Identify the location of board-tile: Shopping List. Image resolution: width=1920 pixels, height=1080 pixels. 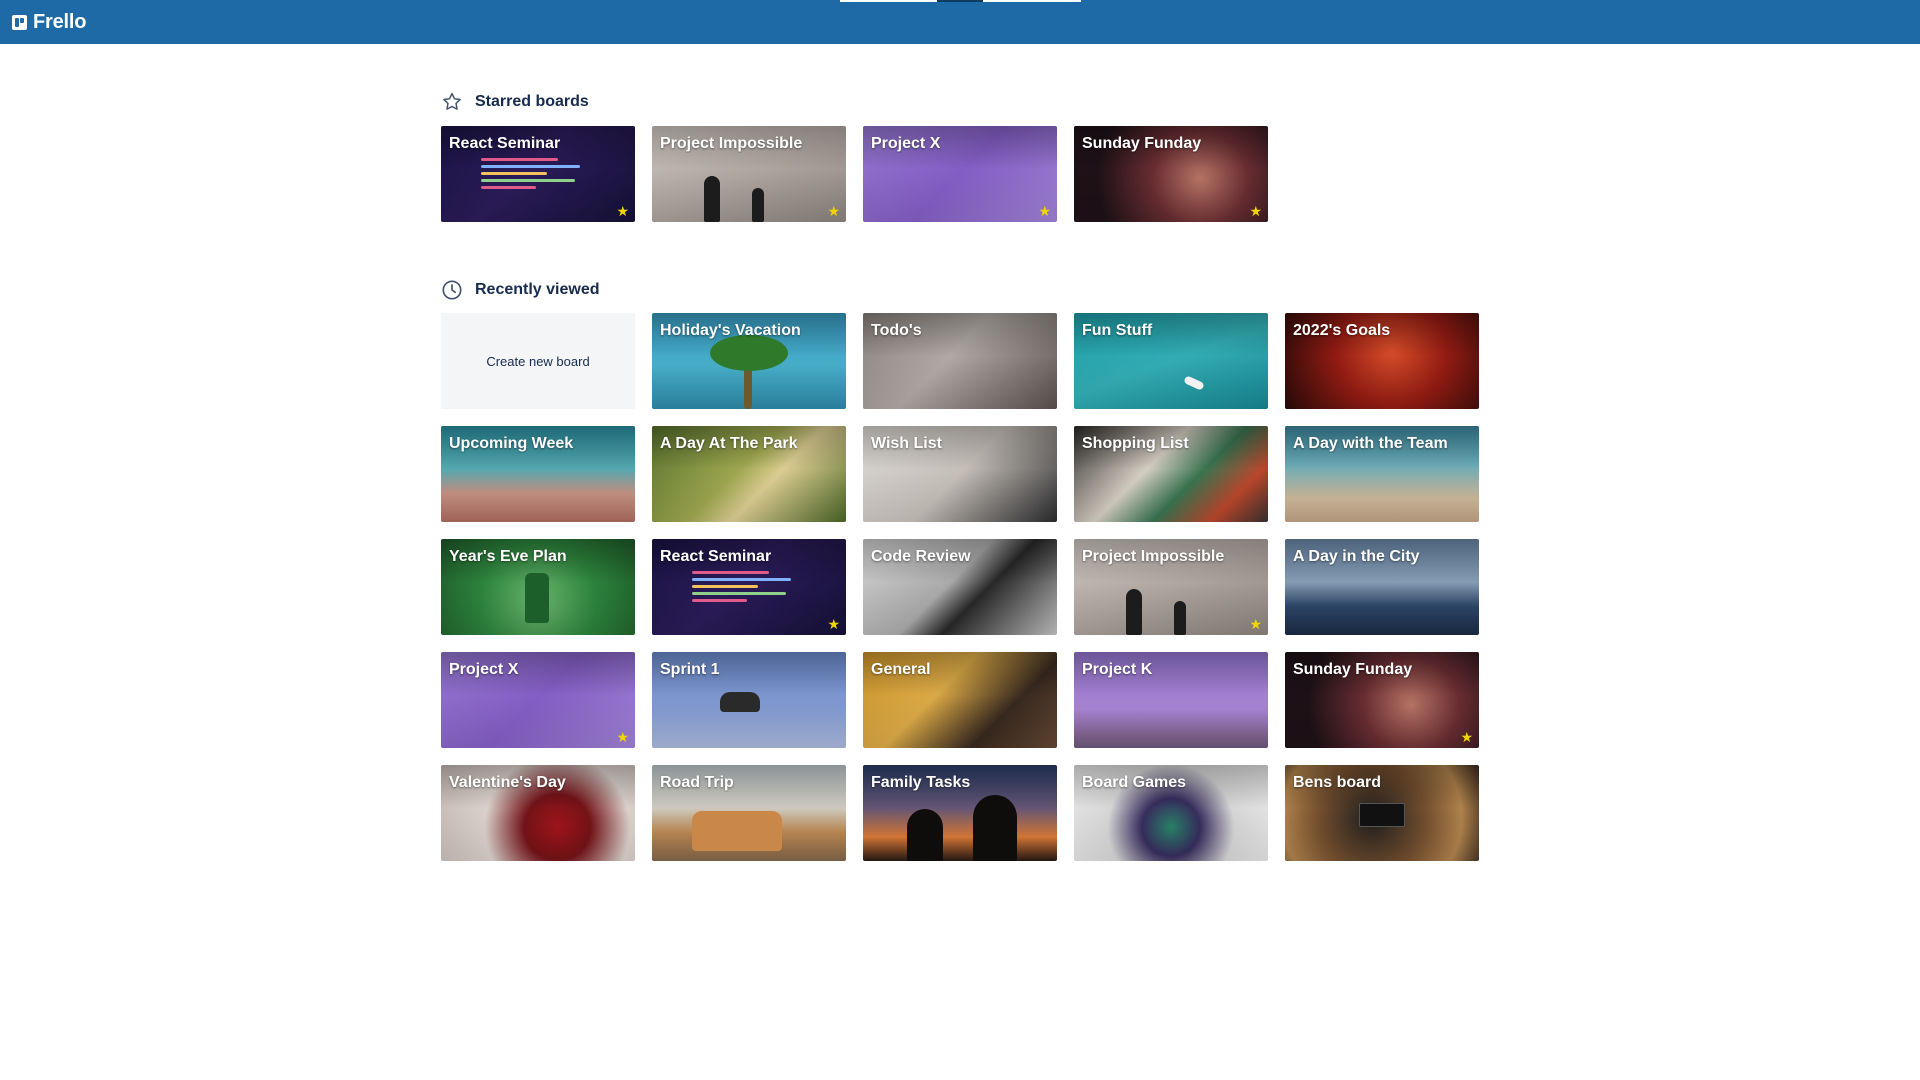
(1171, 474).